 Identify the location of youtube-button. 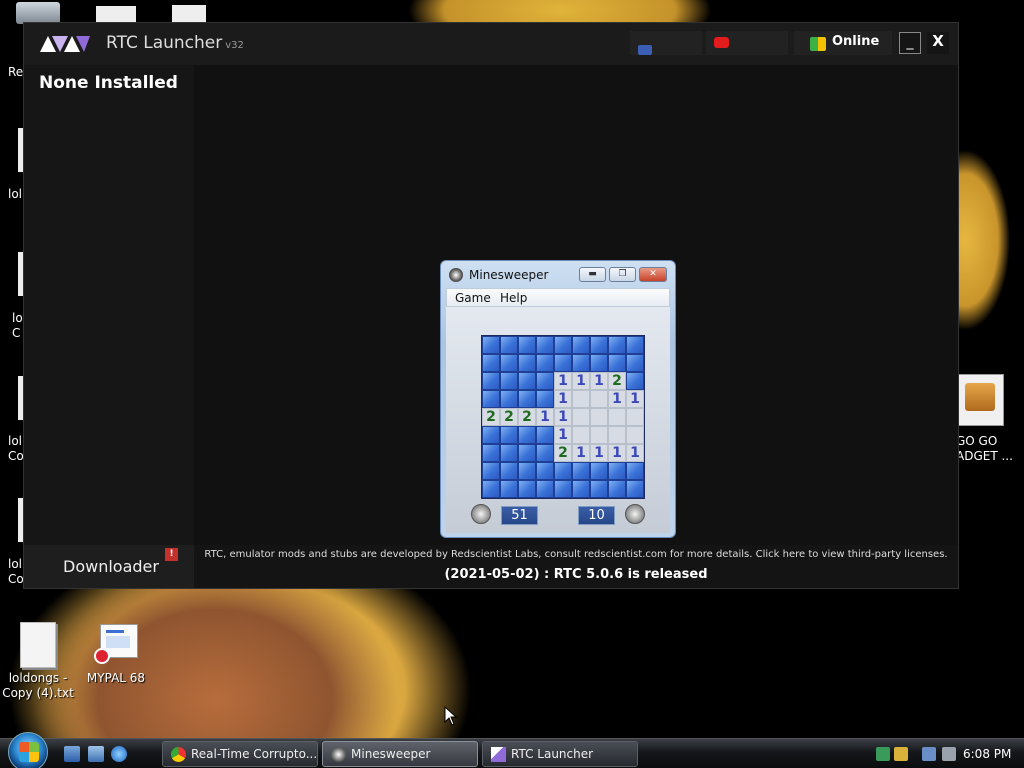
(747, 43).